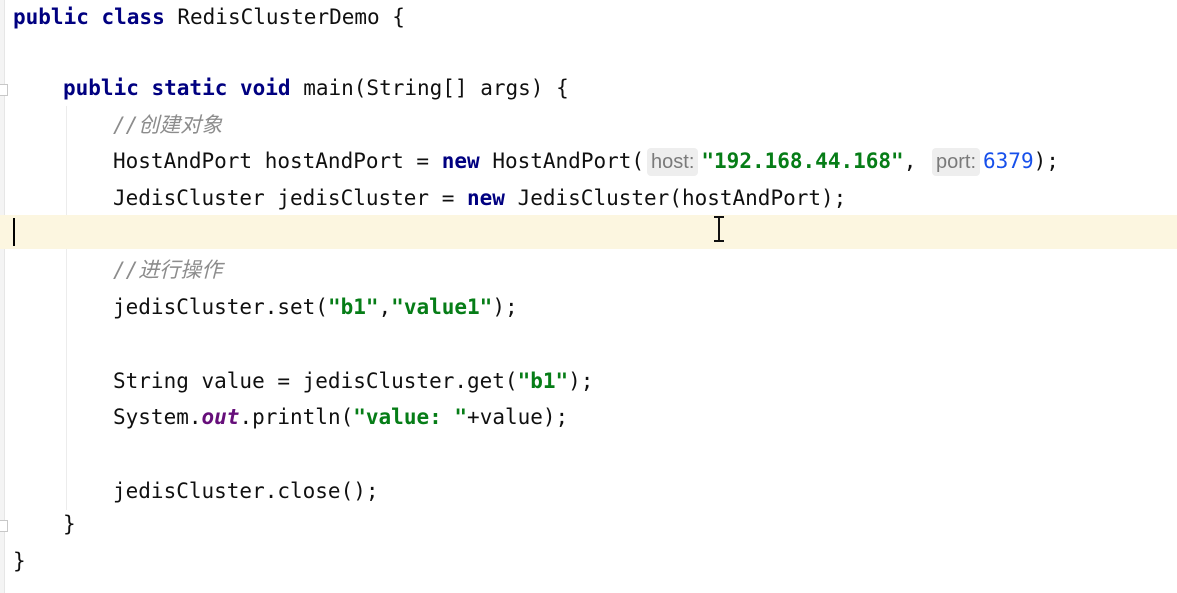 The width and height of the screenshot is (1177, 593). I want to click on comment-token: //进行操作, so click(168, 270).